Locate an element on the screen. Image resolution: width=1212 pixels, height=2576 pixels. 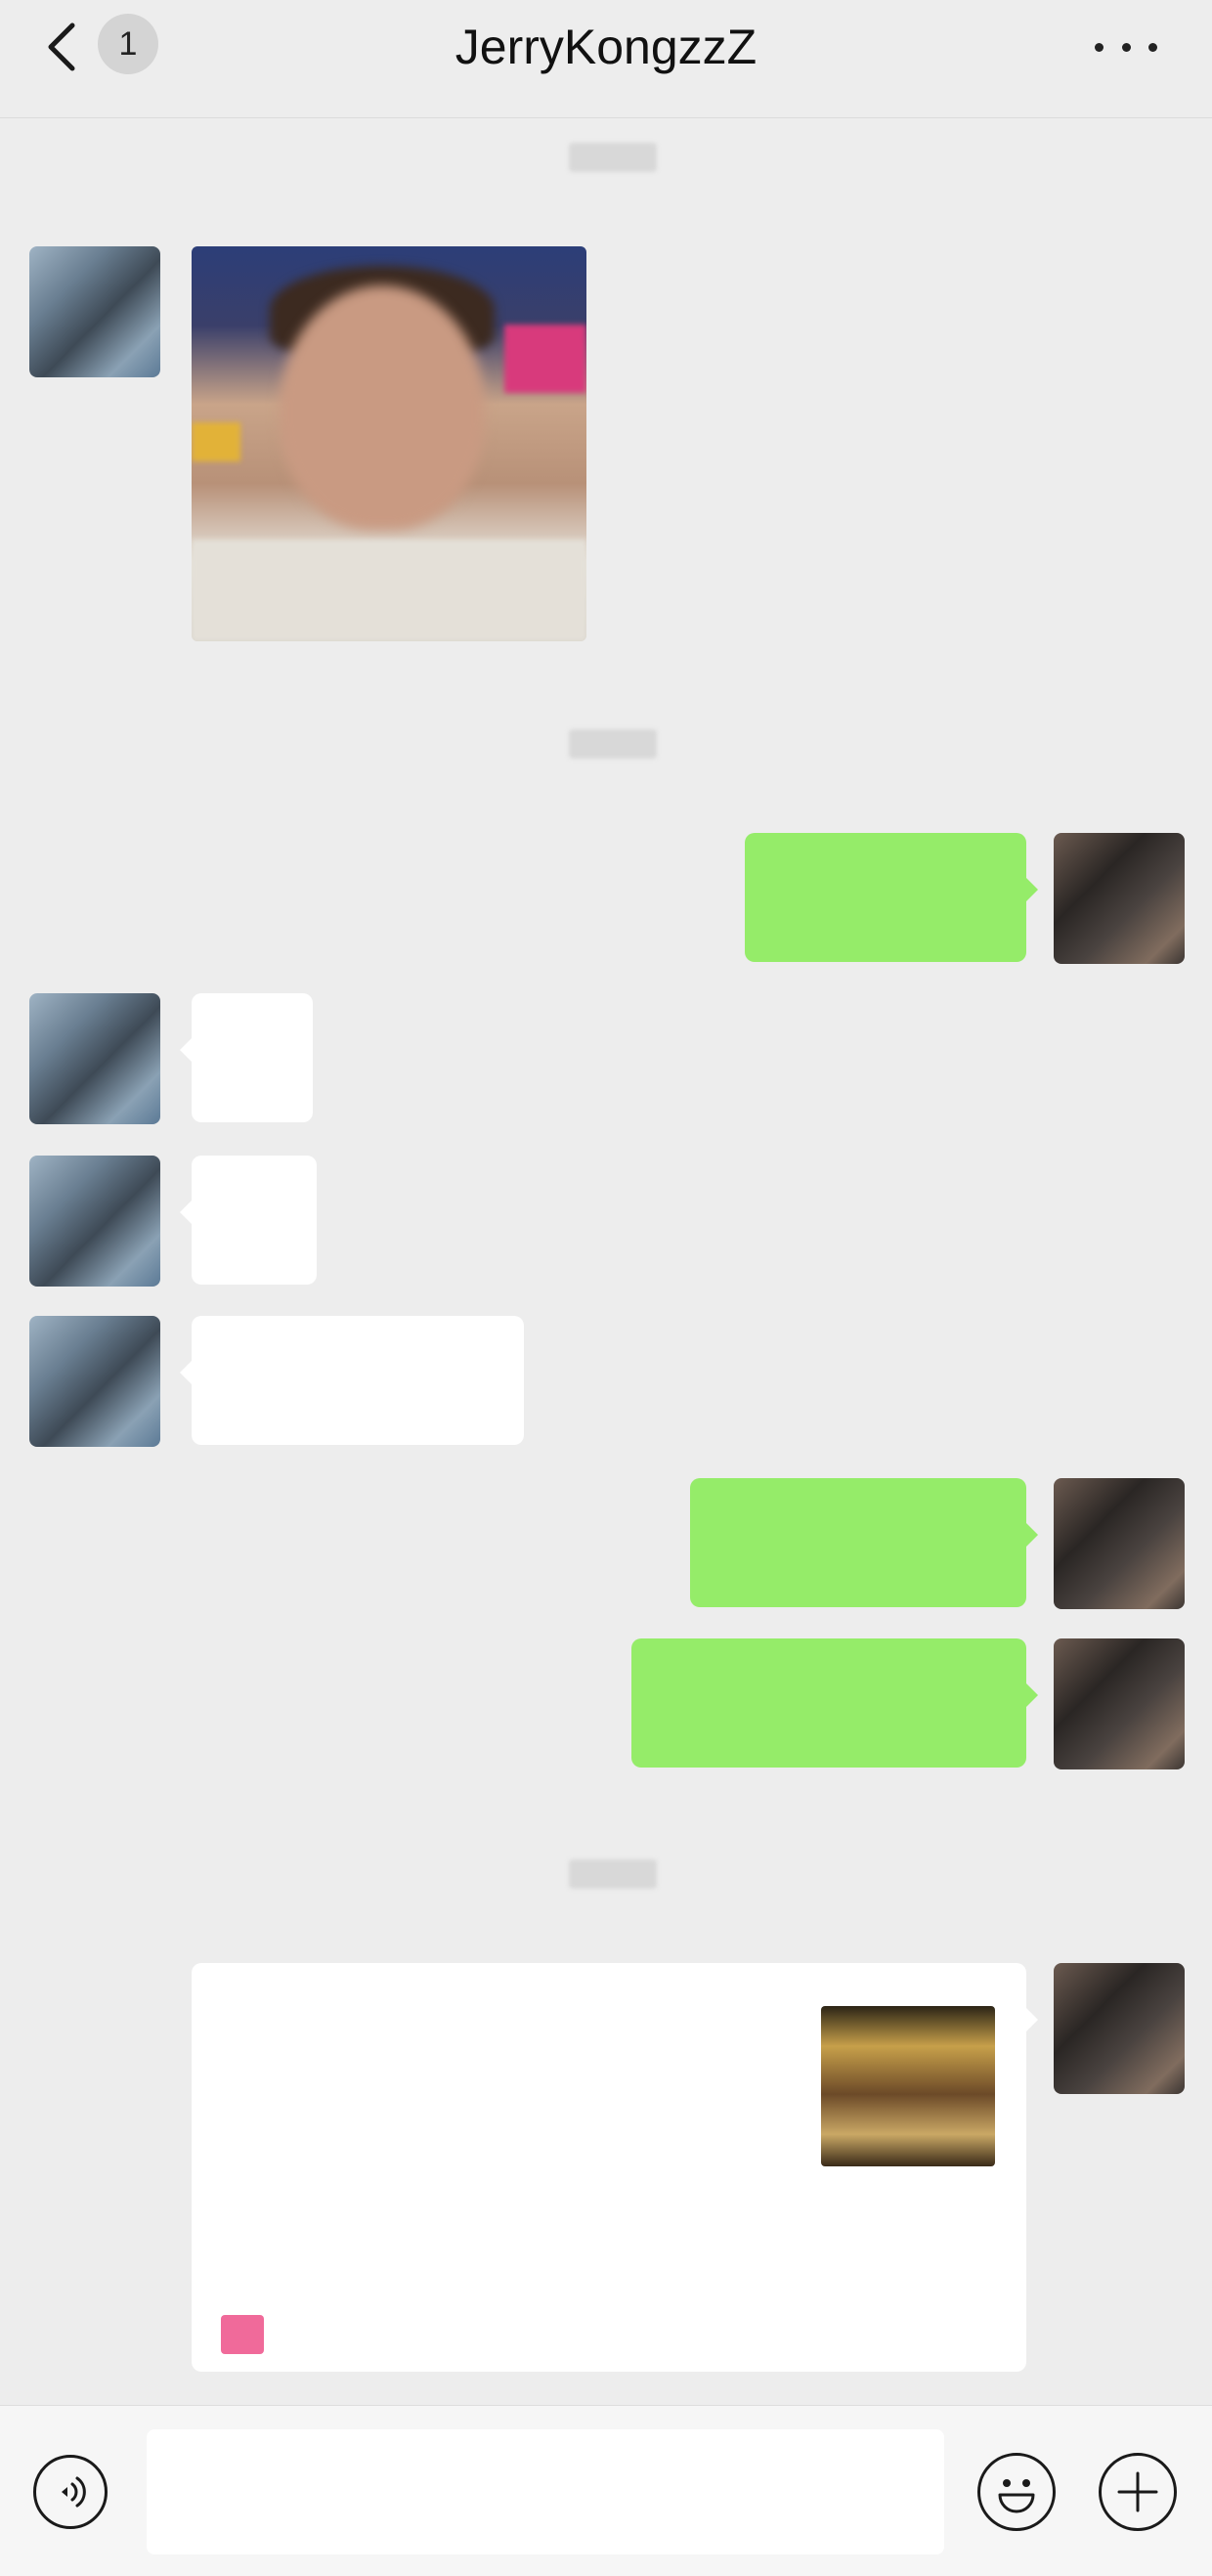
more-functions-button is located at coordinates (1138, 2492).